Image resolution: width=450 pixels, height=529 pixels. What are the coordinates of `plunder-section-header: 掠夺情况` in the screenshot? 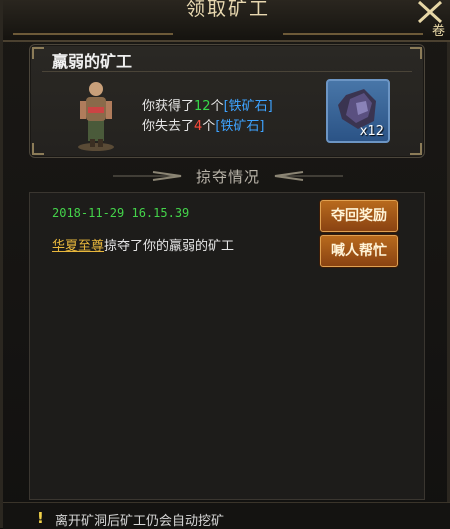 It's located at (226, 176).